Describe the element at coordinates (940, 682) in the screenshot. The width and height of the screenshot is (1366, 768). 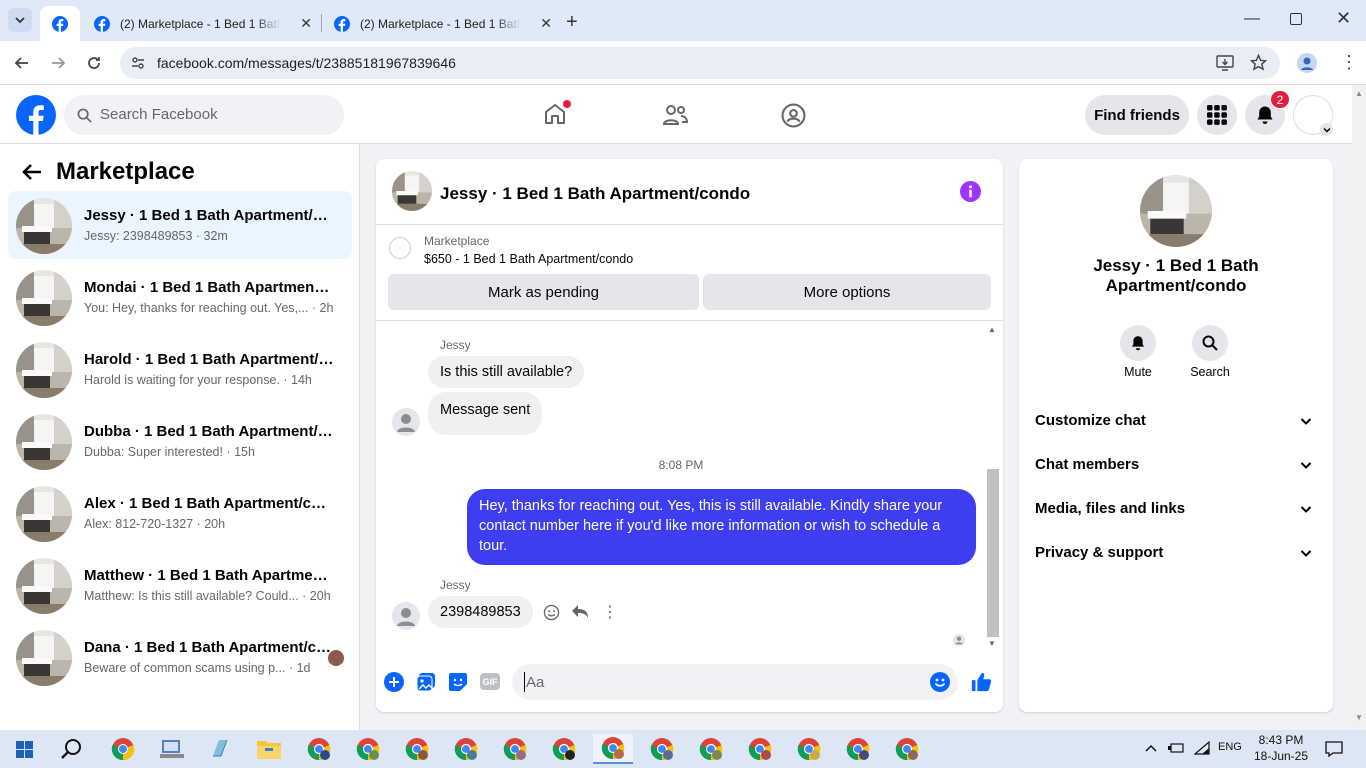
I see `emoji-icon` at that location.